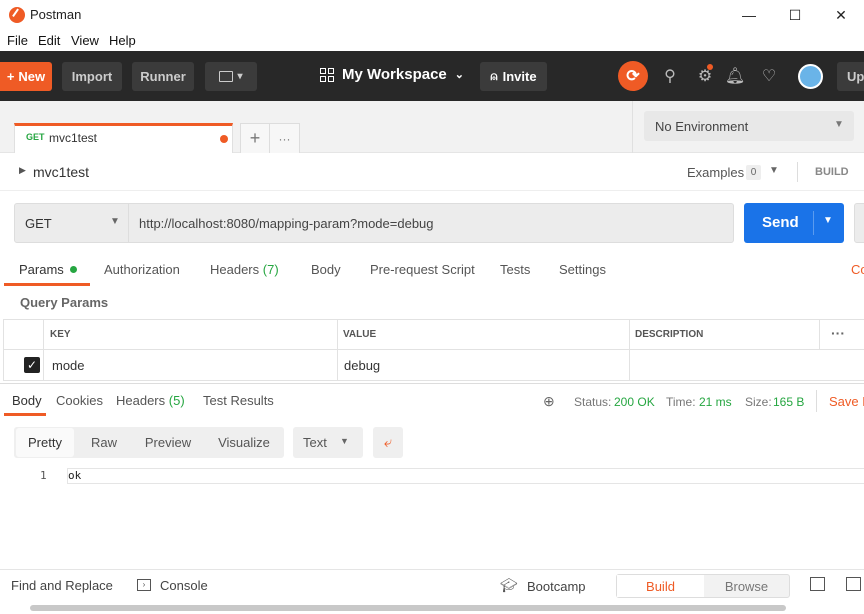 This screenshot has width=864, height=614. What do you see at coordinates (769, 76) in the screenshot?
I see `heart-icon: ♡` at bounding box center [769, 76].